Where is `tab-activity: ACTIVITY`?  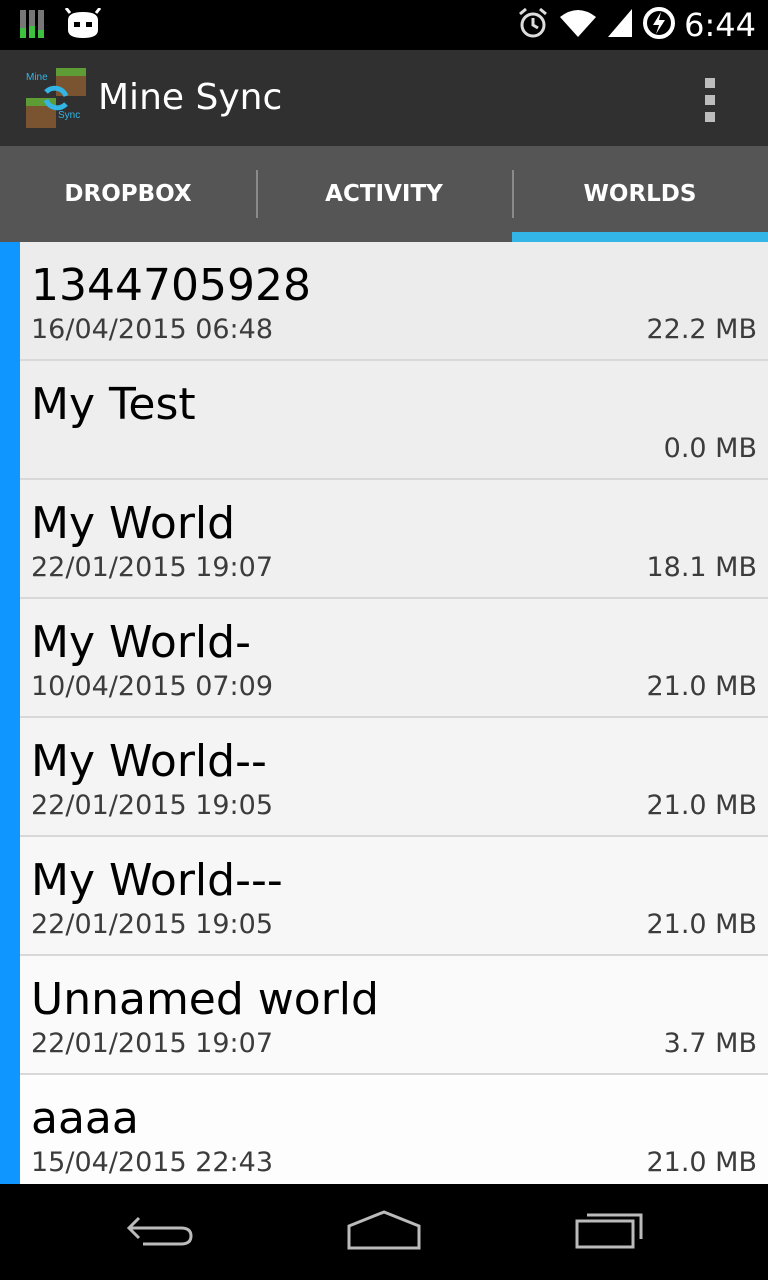 tab-activity: ACTIVITY is located at coordinates (384, 194).